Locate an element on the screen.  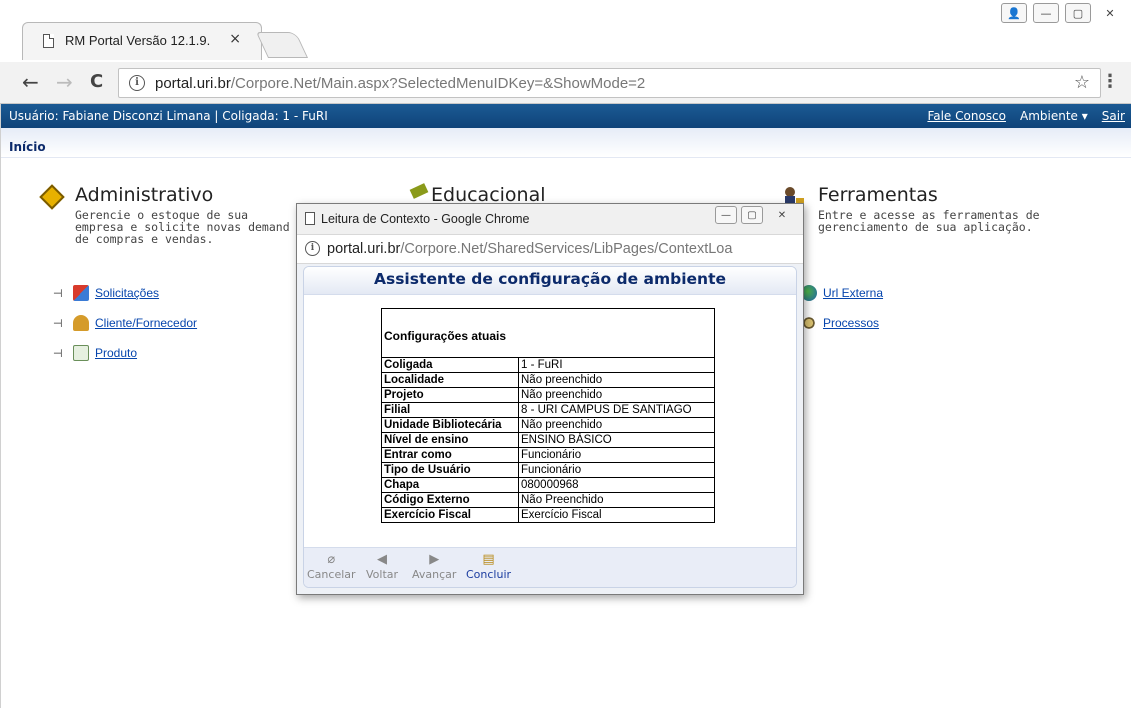
new-tab-button is located at coordinates (282, 45).